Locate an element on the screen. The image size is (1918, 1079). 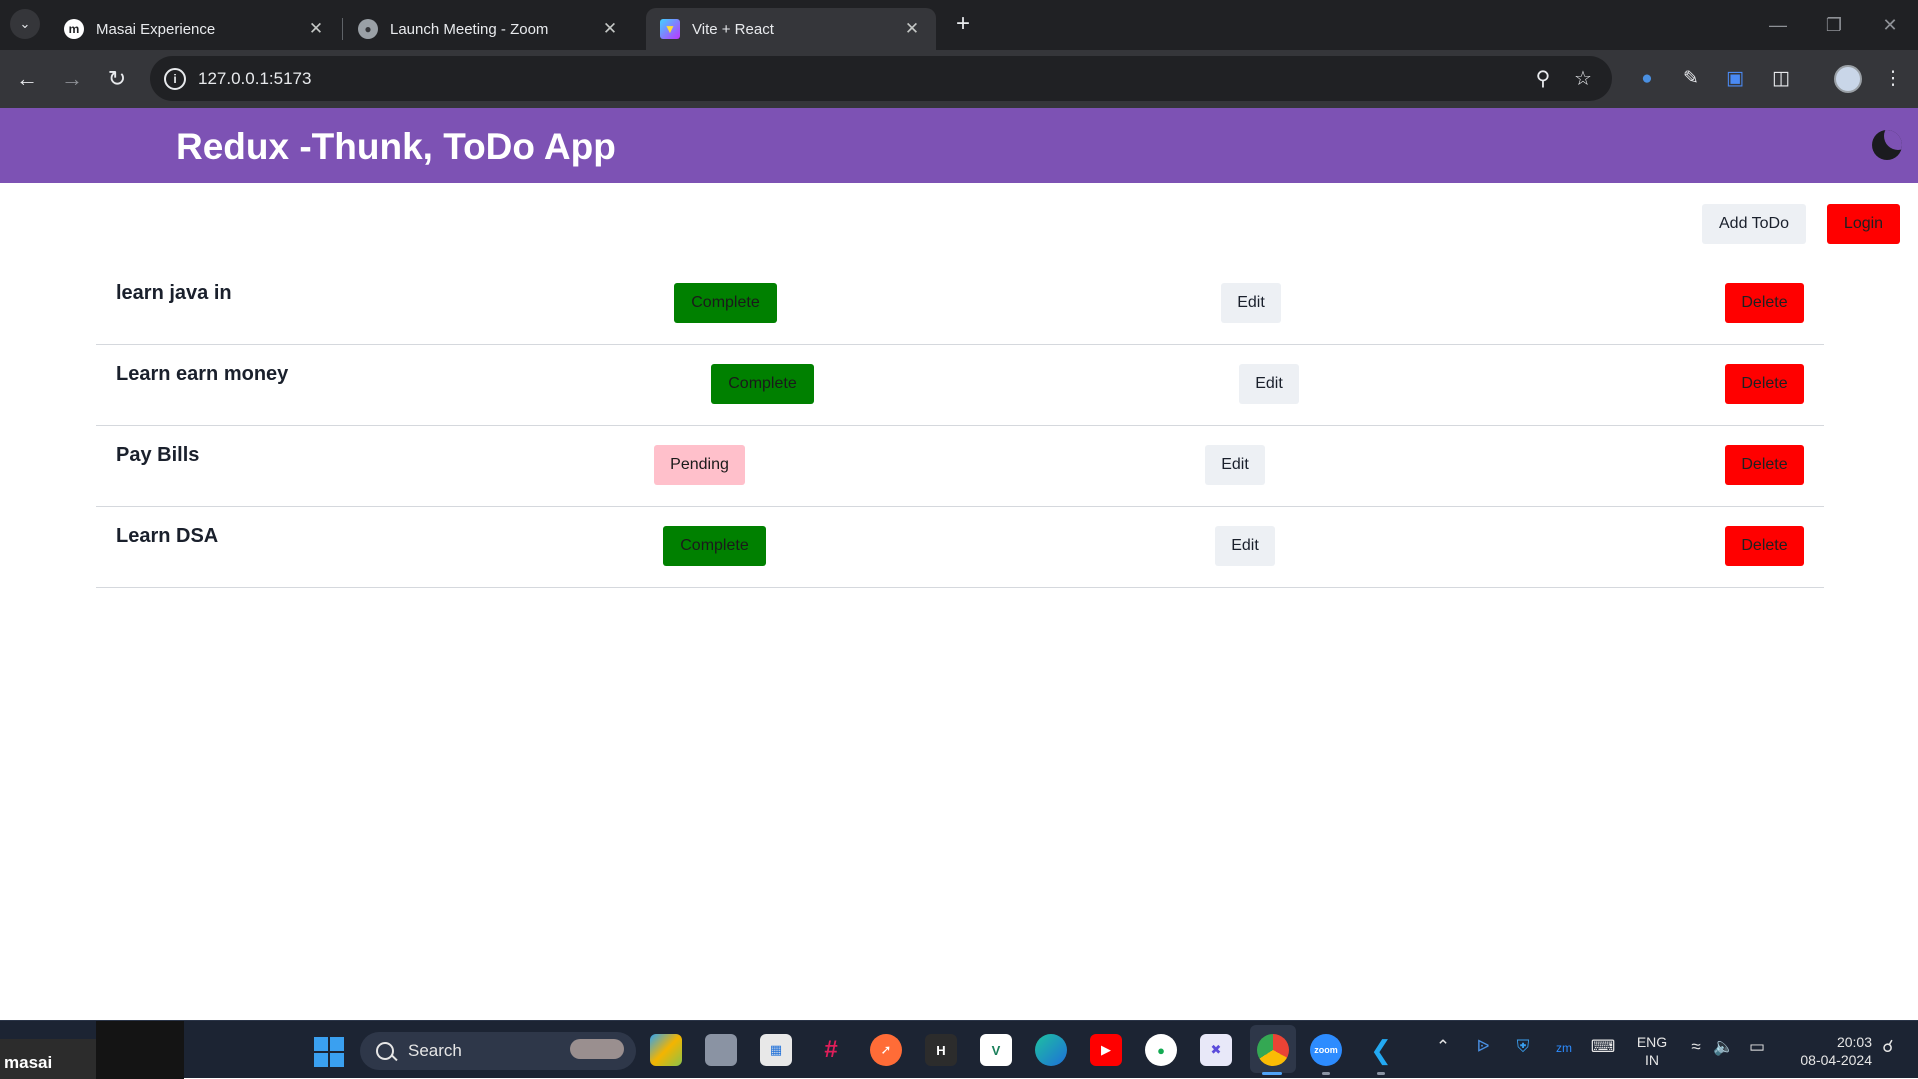
color-picker-icon: ✎ is located at coordinates (1691, 79).